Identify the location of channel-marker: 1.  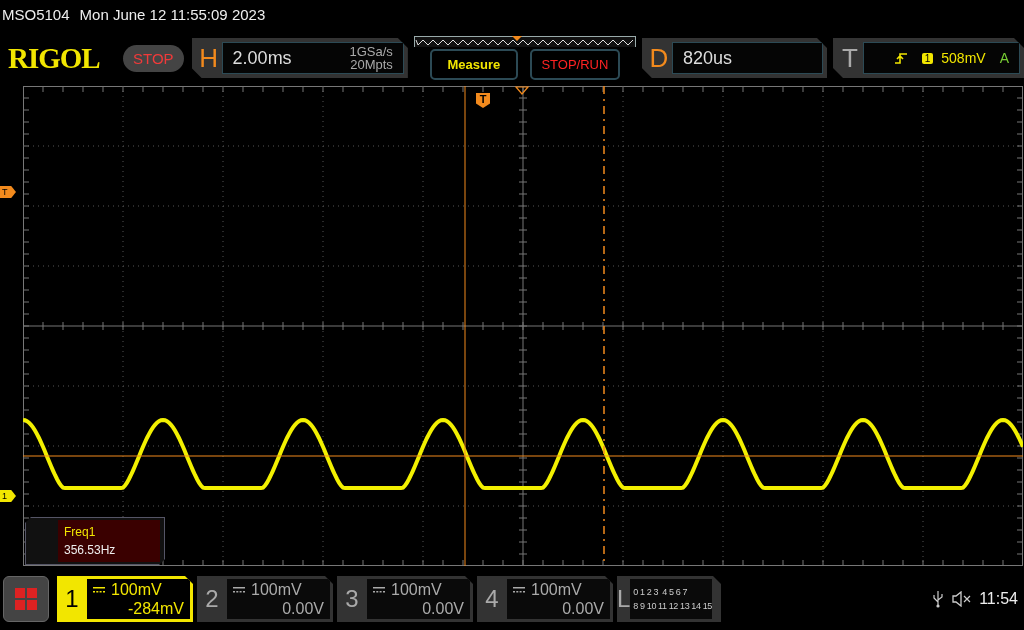
(8, 496).